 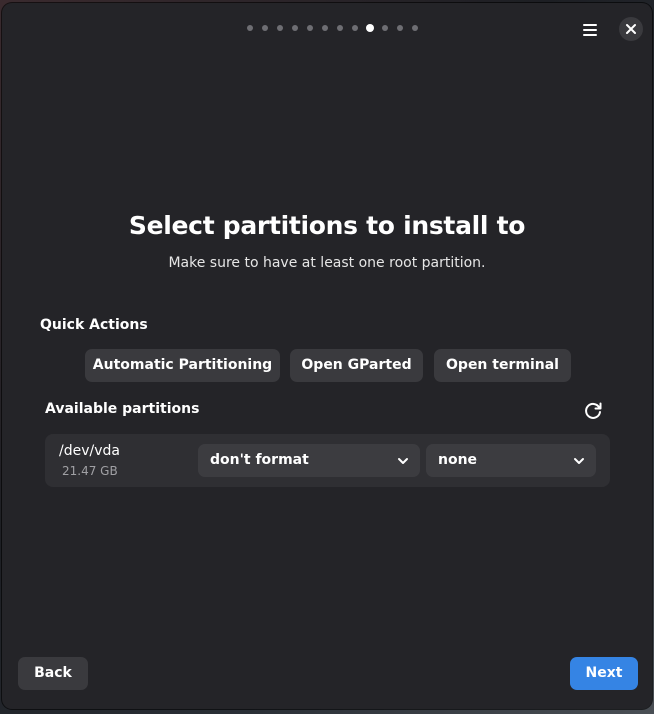 What do you see at coordinates (370, 28) in the screenshot?
I see `page-dot-active` at bounding box center [370, 28].